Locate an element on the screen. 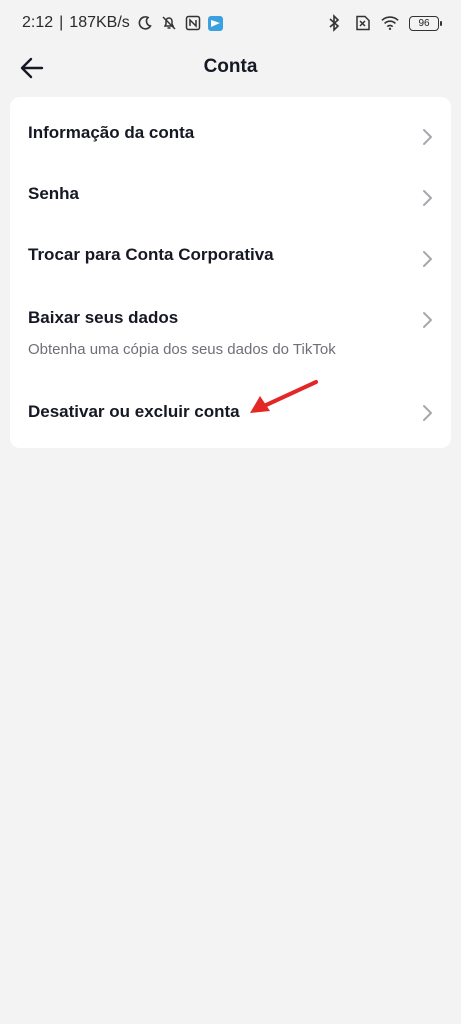  menu-item-password: Senha is located at coordinates (230, 202).